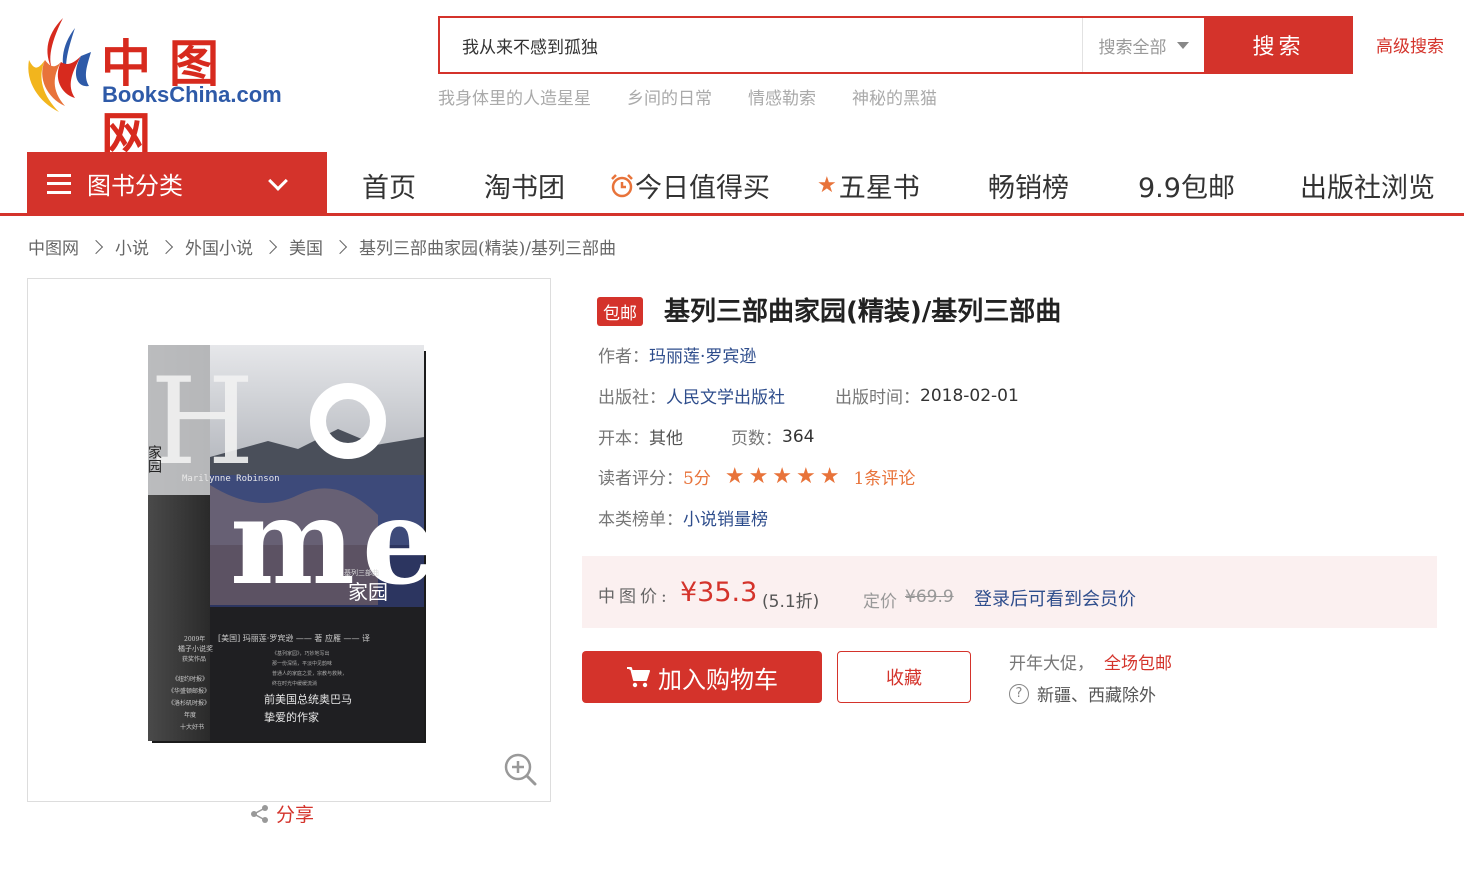  Describe the element at coordinates (1055, 598) in the screenshot. I see `member-price-link: 登录后可看到会员价` at that location.